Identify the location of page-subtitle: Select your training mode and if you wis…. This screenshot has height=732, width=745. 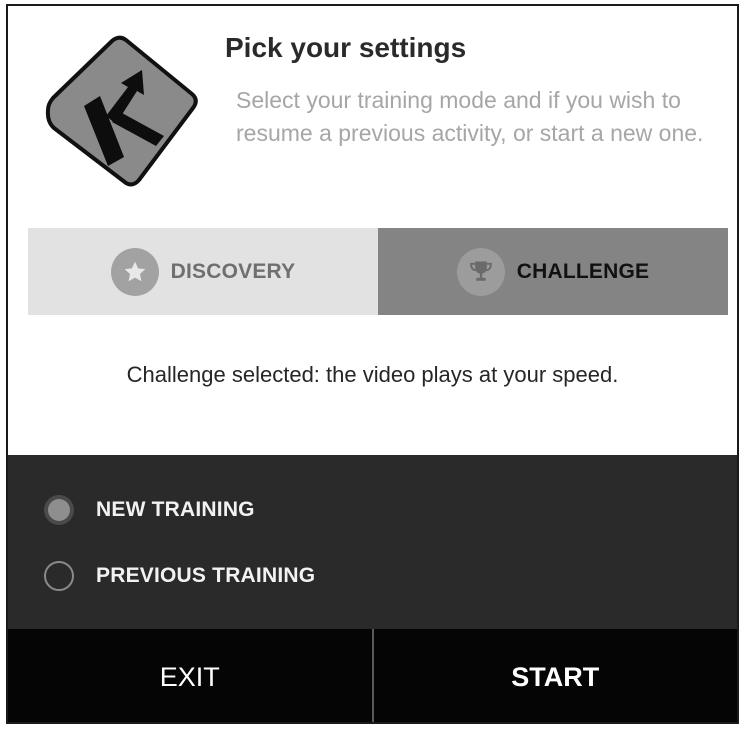
(470, 116).